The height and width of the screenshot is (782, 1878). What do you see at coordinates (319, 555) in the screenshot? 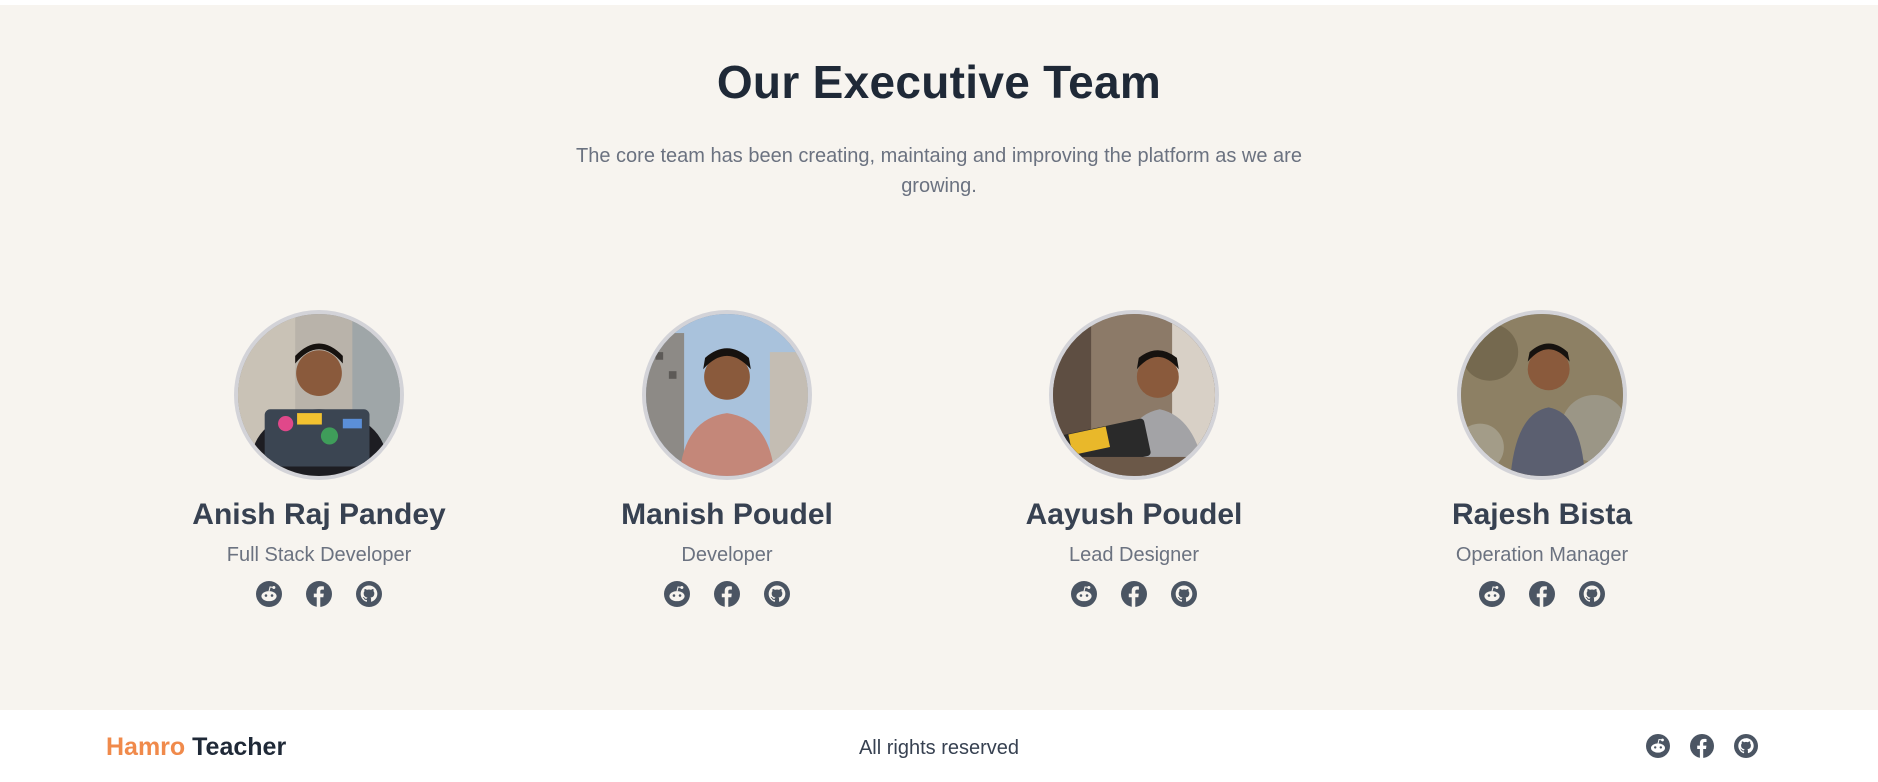
I see `member-role: Full Stack Developer` at bounding box center [319, 555].